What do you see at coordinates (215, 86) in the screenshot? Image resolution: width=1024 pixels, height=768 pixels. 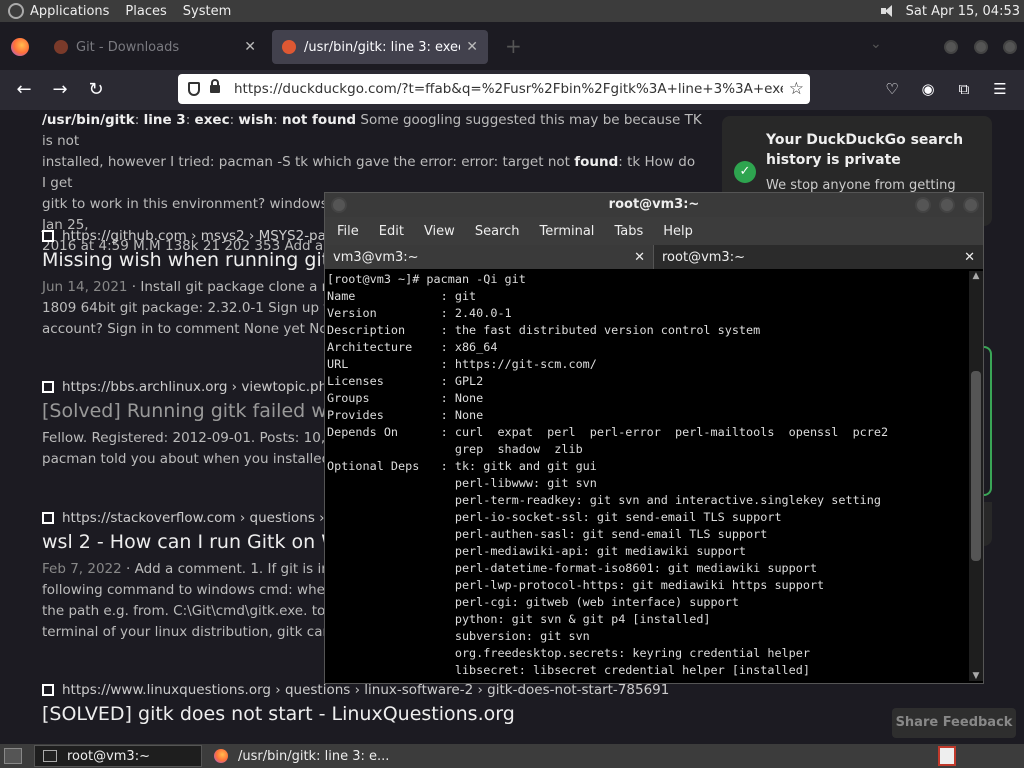 I see `lock-icon` at bounding box center [215, 86].